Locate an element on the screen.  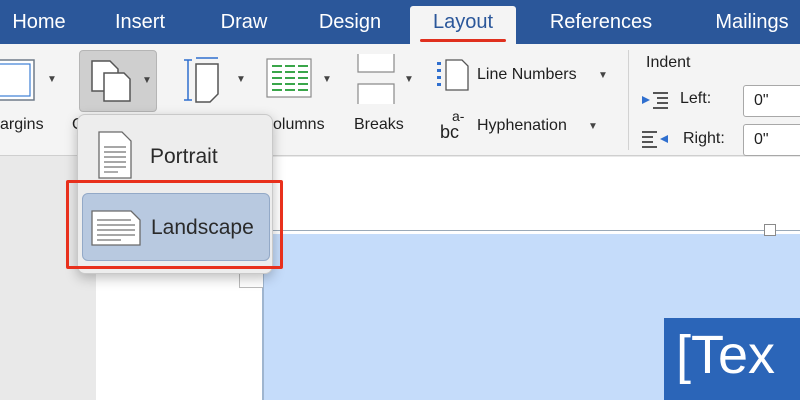
breaks-caret-icon: ▼ is located at coordinates (409, 79).